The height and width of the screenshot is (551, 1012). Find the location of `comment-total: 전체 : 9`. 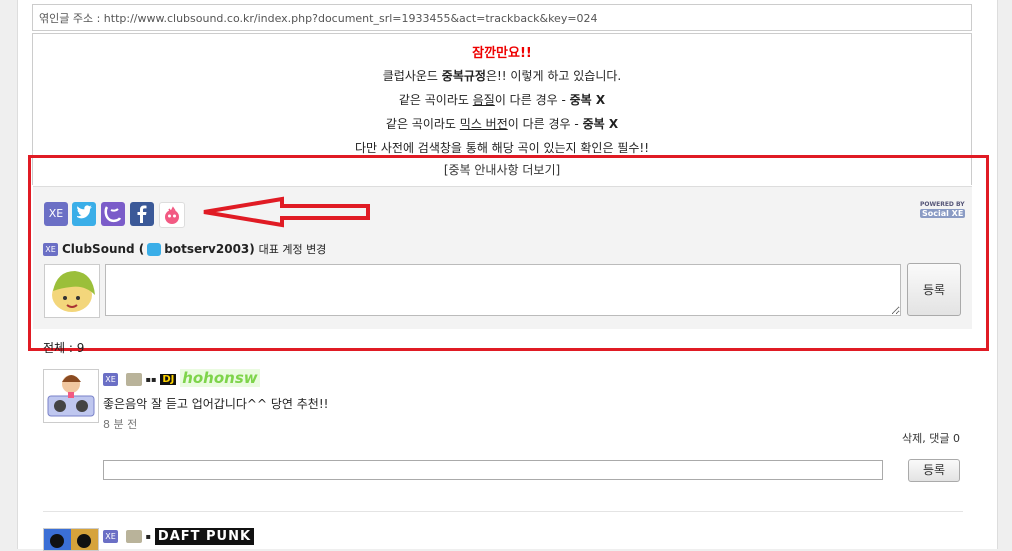

comment-total: 전체 : 9 is located at coordinates (64, 348).